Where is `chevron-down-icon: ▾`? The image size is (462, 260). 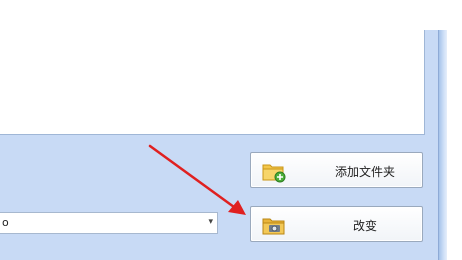
chevron-down-icon: ▾ is located at coordinates (210, 222).